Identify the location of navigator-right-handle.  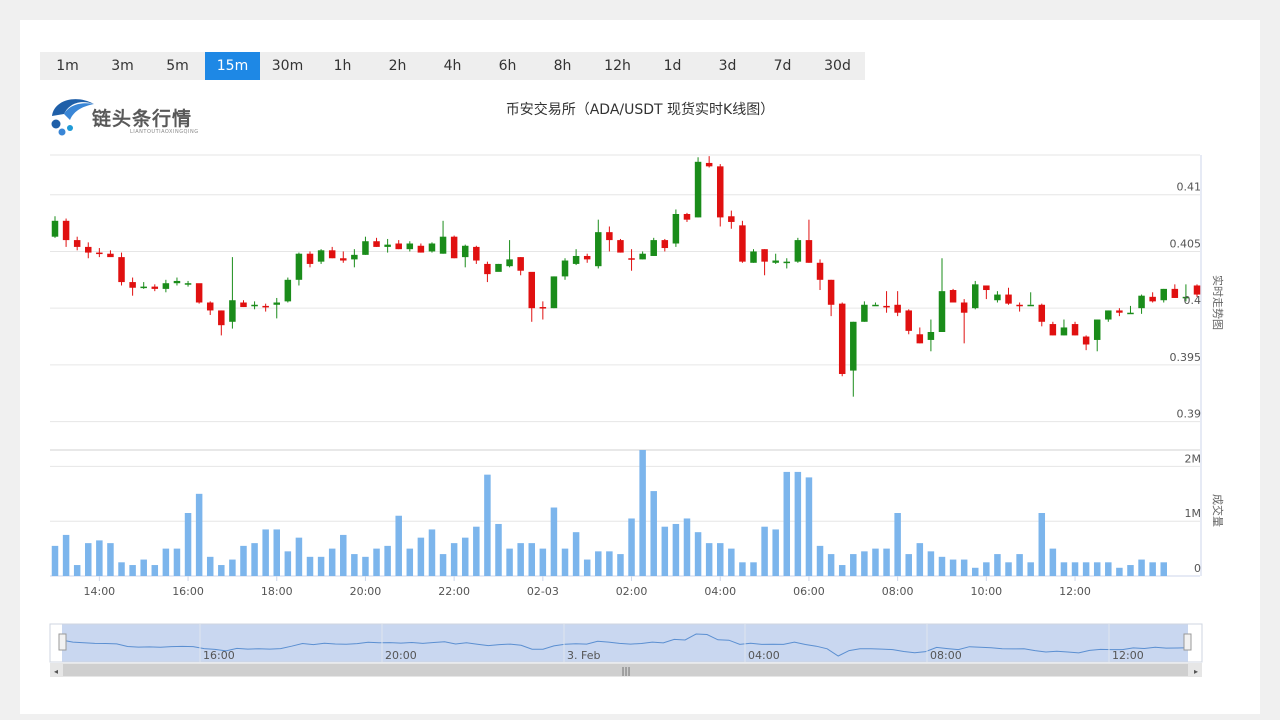
(1187, 642).